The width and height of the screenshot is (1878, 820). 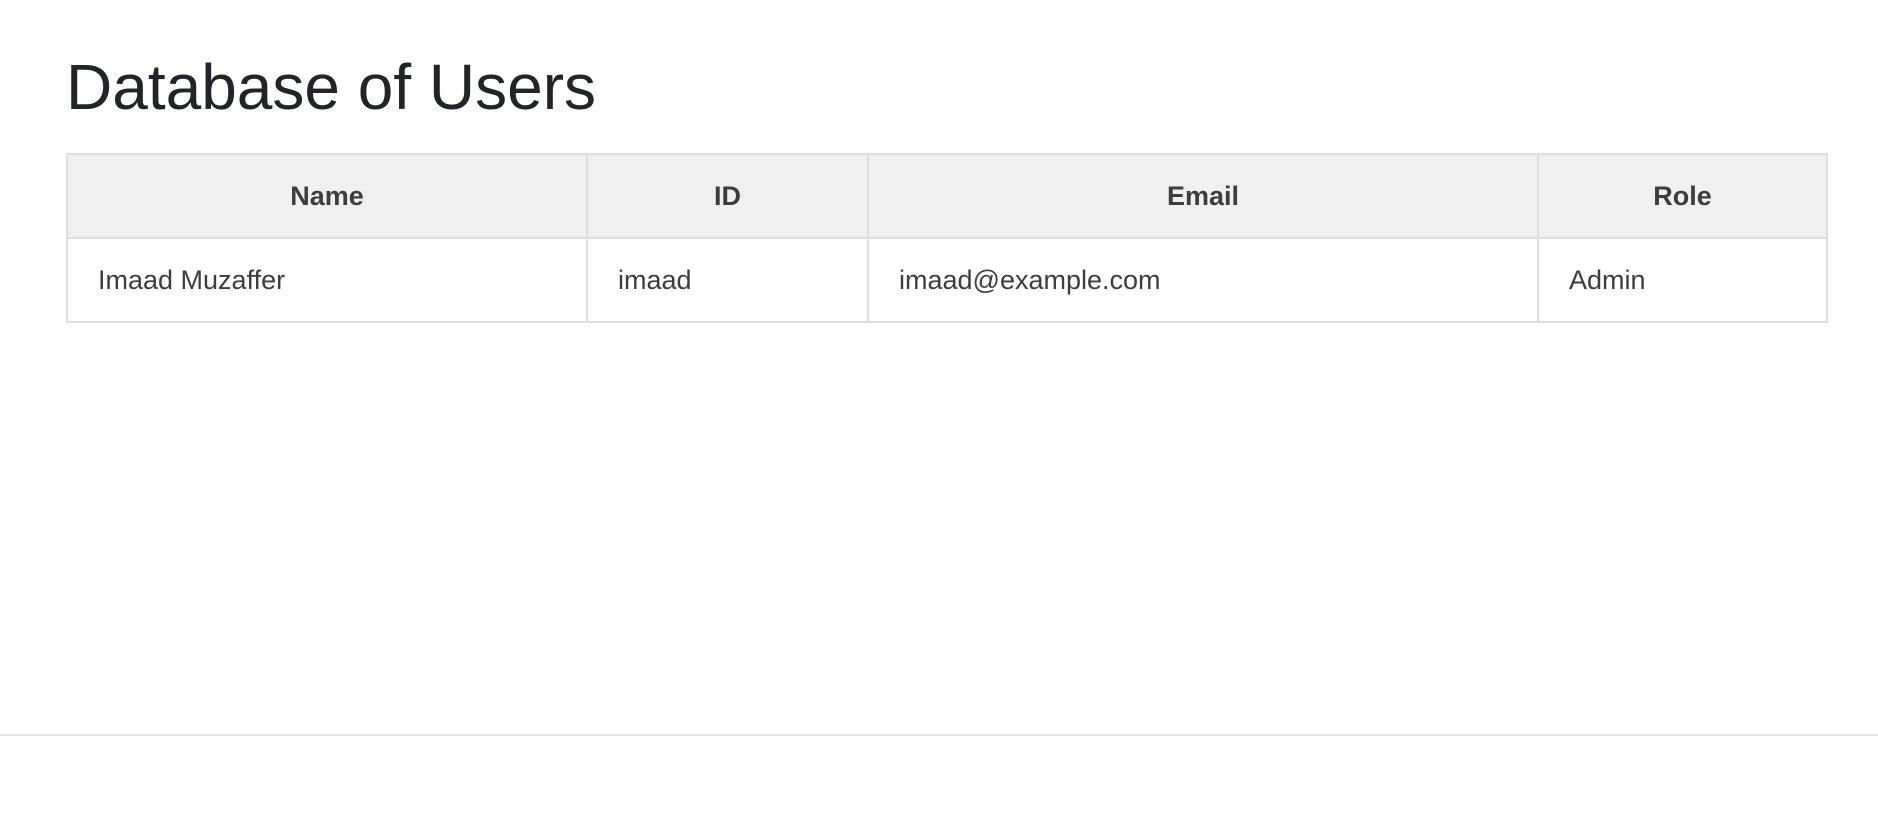 I want to click on table-header-row: Name ID Email Role, so click(x=947, y=196).